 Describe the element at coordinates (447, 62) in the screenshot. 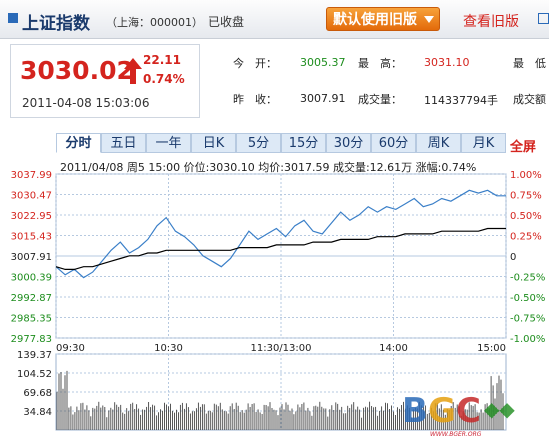

I see `high-value: 3031.10` at that location.